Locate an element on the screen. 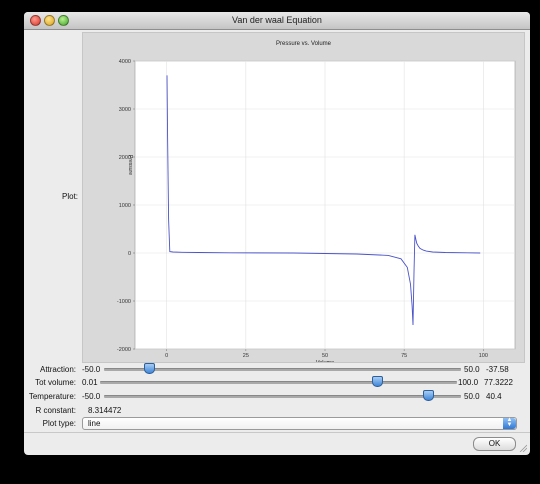  attraction-max: 50.0 is located at coordinates (472, 369).